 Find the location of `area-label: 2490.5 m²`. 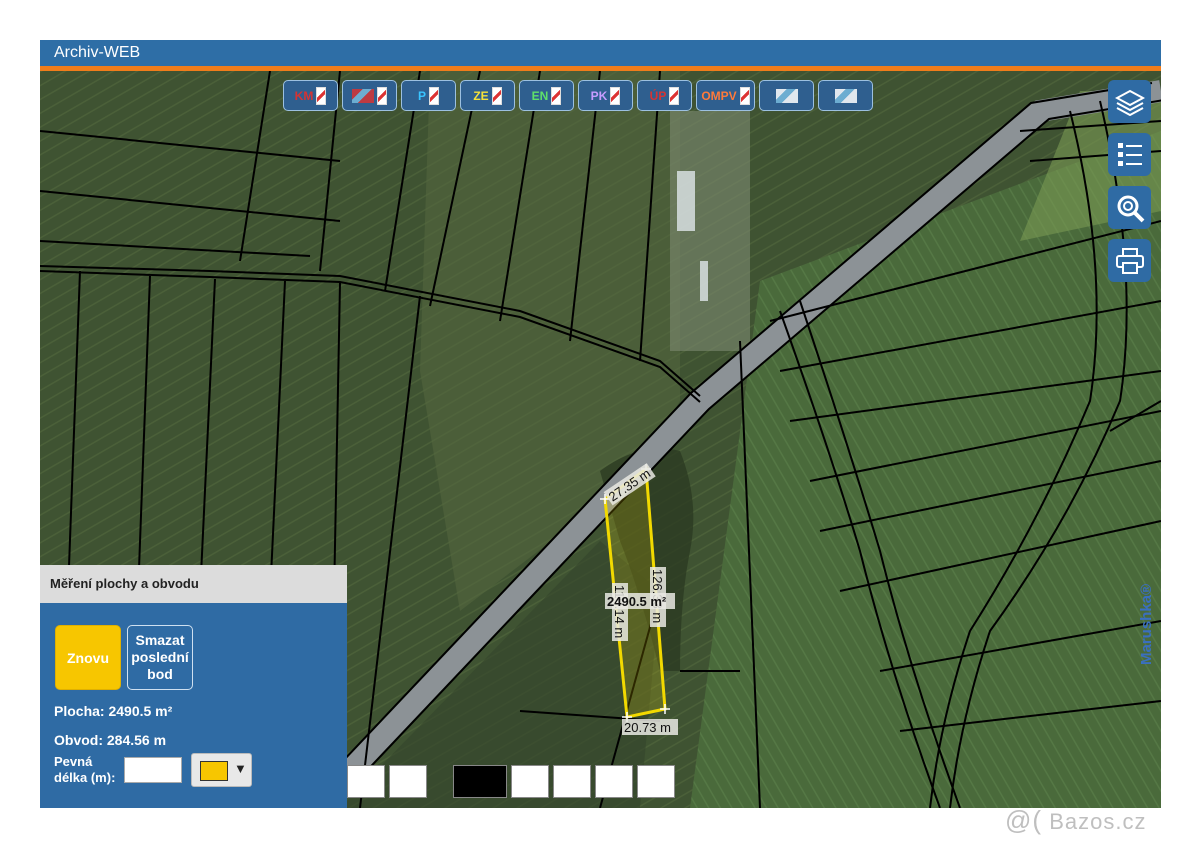

area-label: 2490.5 m² is located at coordinates (640, 601).